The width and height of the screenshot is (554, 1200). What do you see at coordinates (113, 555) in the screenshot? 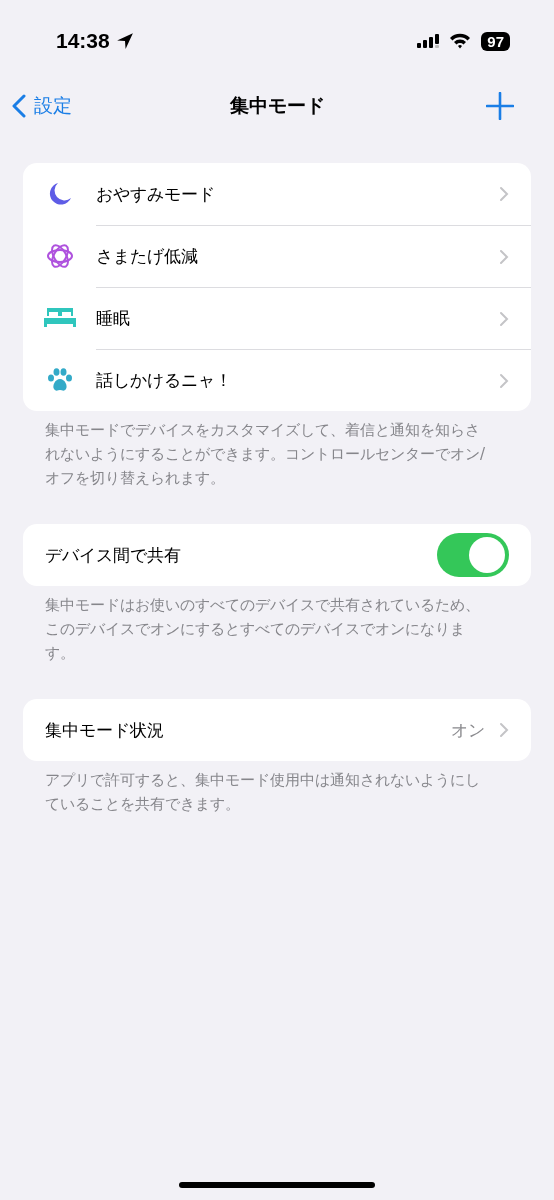
I see `row-label: デバイス間で共有` at bounding box center [113, 555].